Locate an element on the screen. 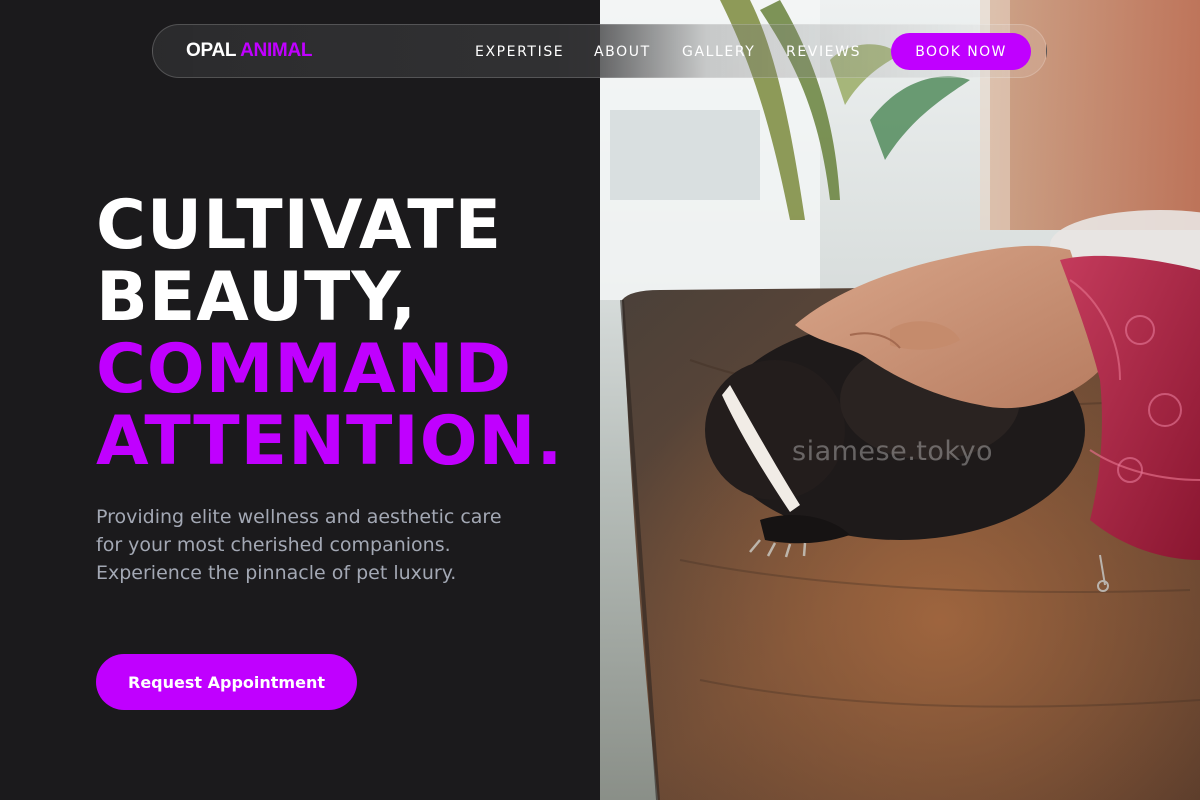 The width and height of the screenshot is (1200, 800). brand-logo: OPAL ANIMAL is located at coordinates (249, 51).